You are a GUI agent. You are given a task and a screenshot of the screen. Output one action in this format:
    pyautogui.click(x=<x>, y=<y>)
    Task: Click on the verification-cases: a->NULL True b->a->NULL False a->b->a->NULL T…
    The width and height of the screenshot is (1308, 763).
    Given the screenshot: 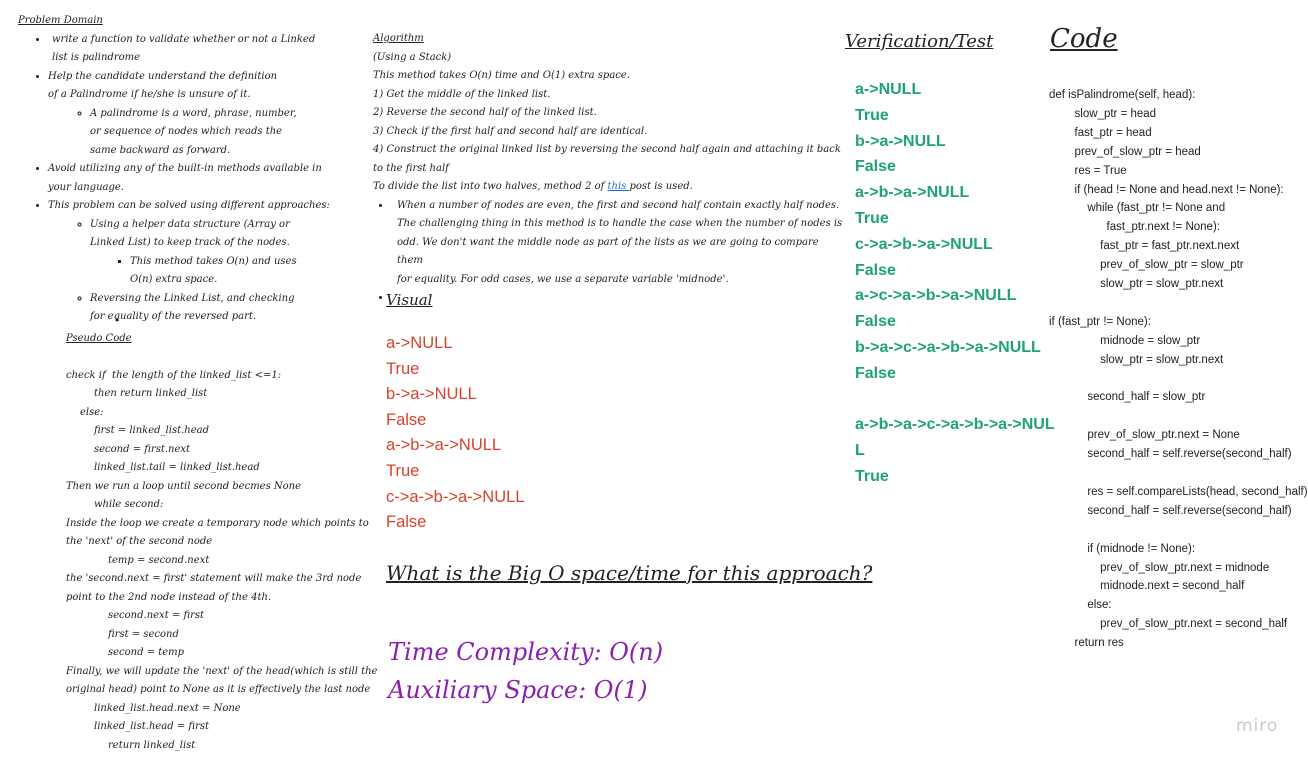 What is the action you would take?
    pyautogui.click(x=948, y=232)
    